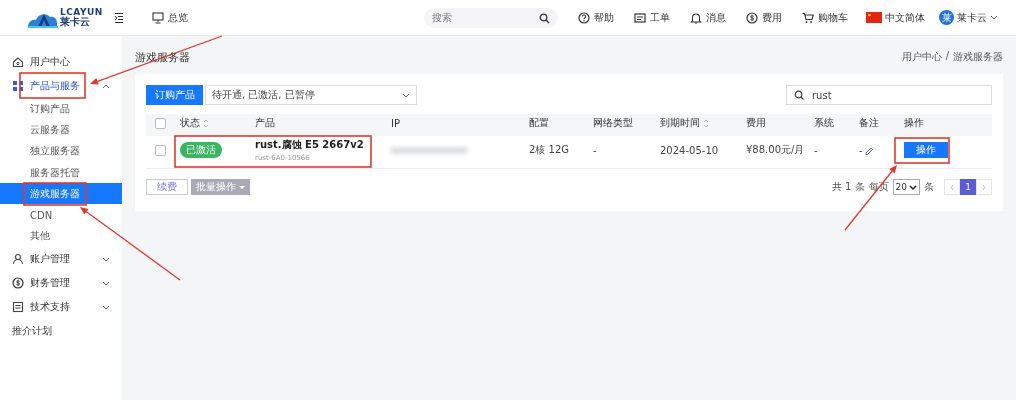  I want to click on brand-name: LCAYUN, so click(81, 12).